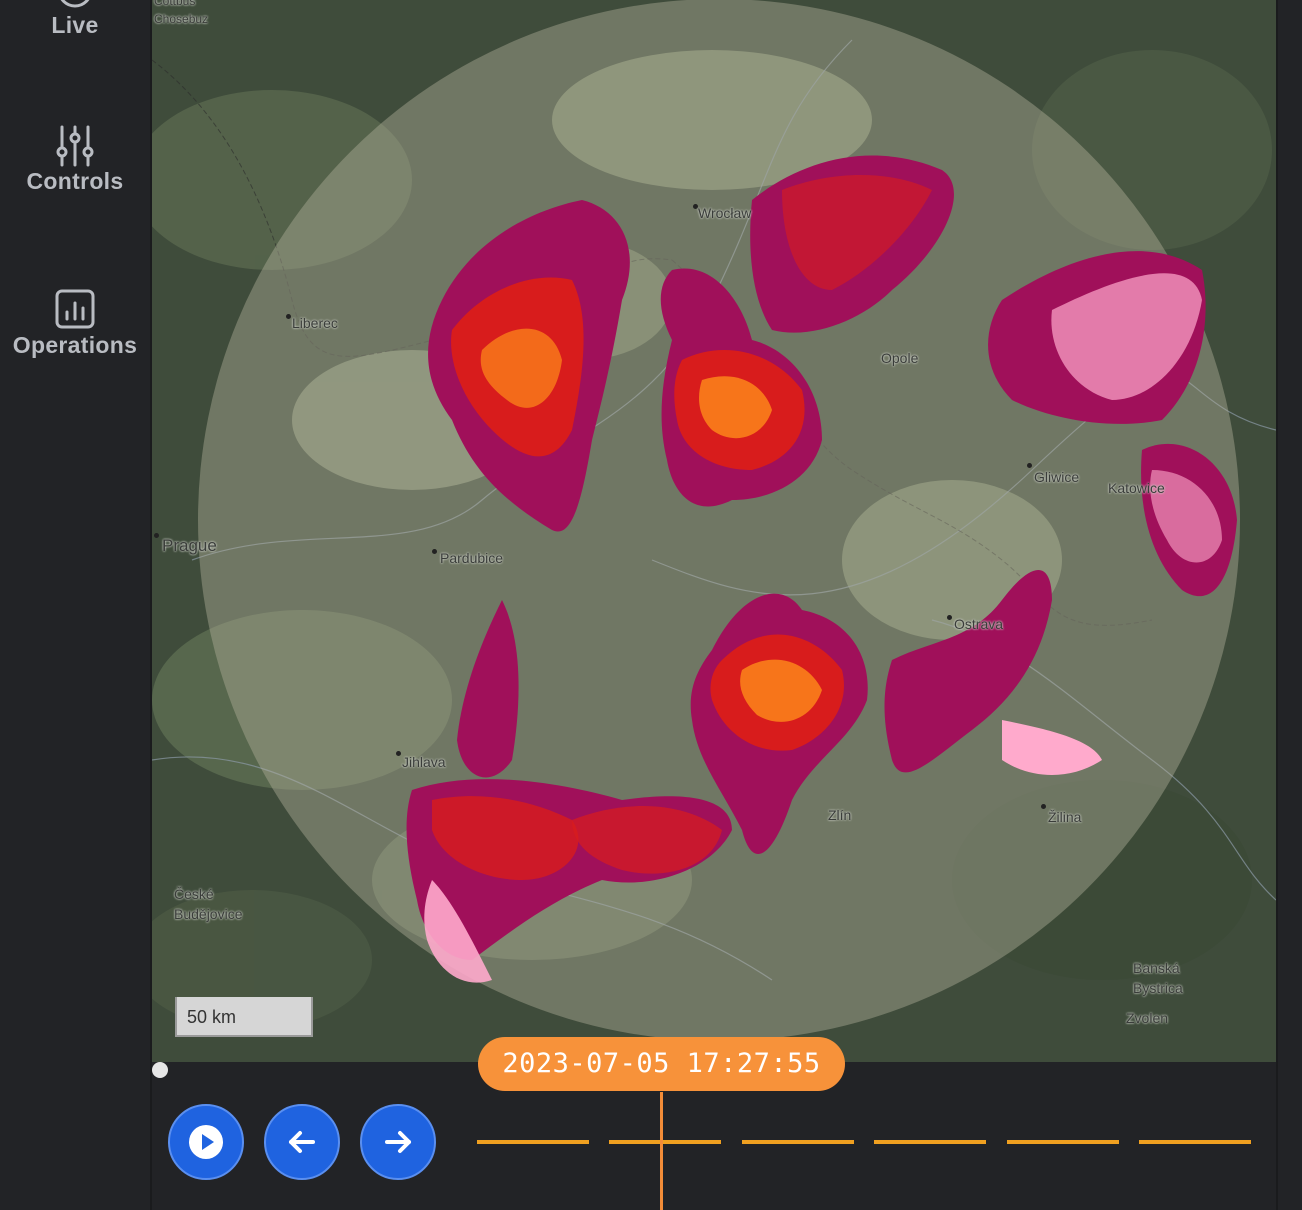  Describe the element at coordinates (181, 19) in the screenshot. I see `city-label-chosebuz: Chosebuz` at that location.